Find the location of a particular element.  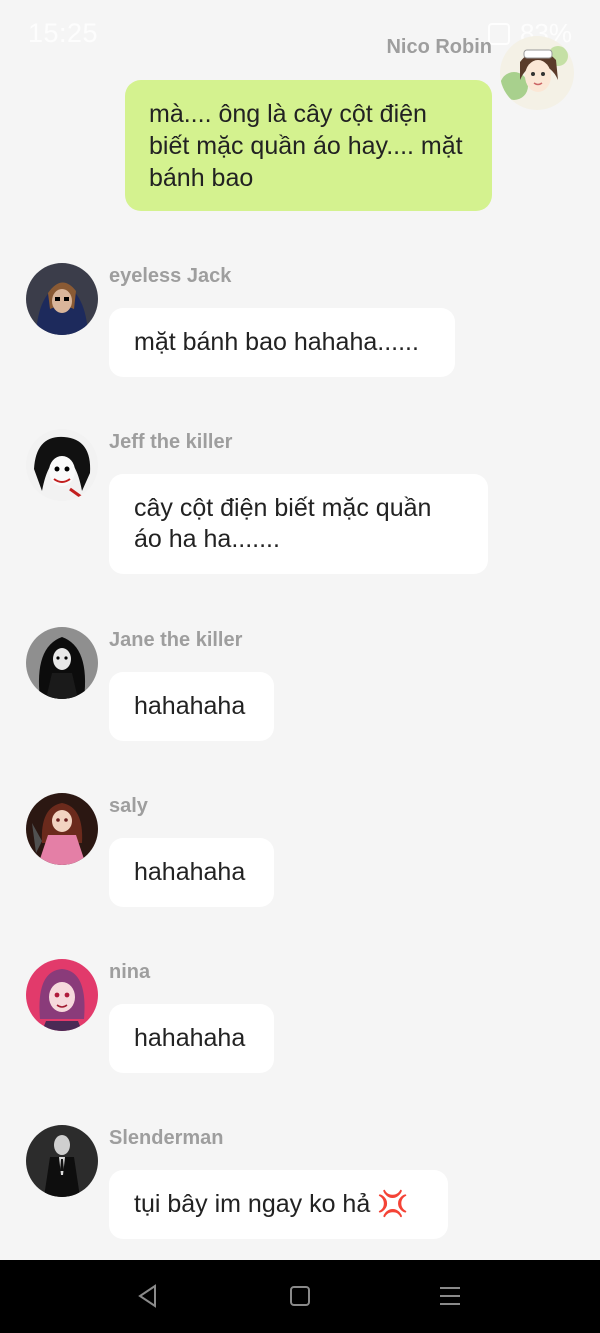

sender-name: Slenderman is located at coordinates (166, 1138).